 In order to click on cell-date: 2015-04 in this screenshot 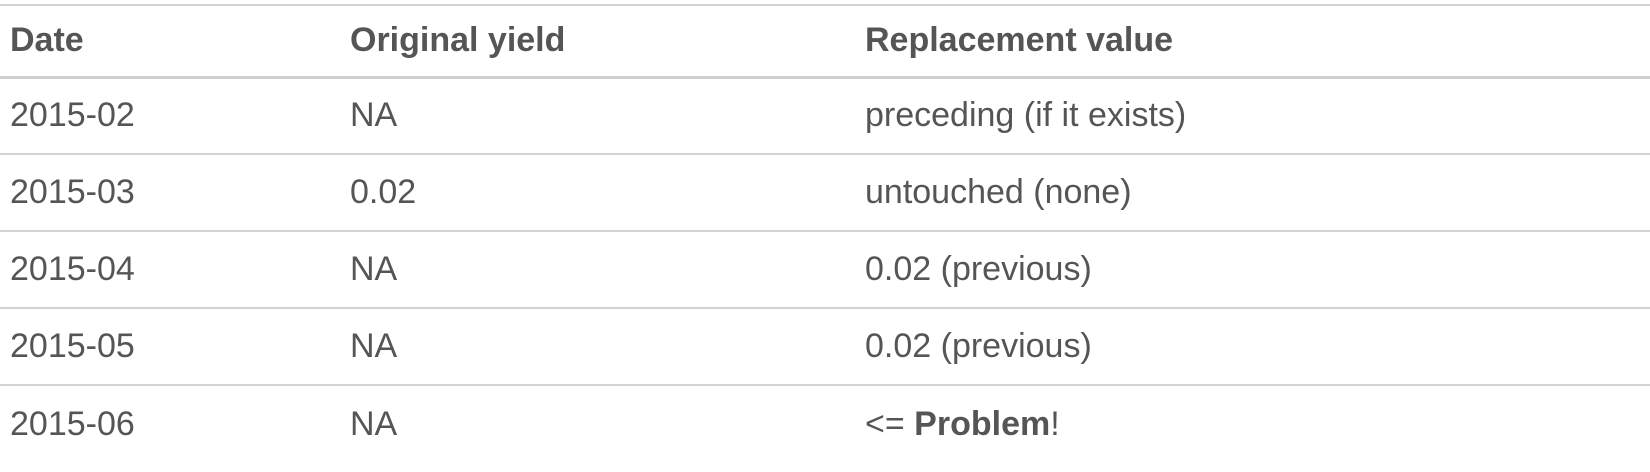, I will do `click(170, 270)`.